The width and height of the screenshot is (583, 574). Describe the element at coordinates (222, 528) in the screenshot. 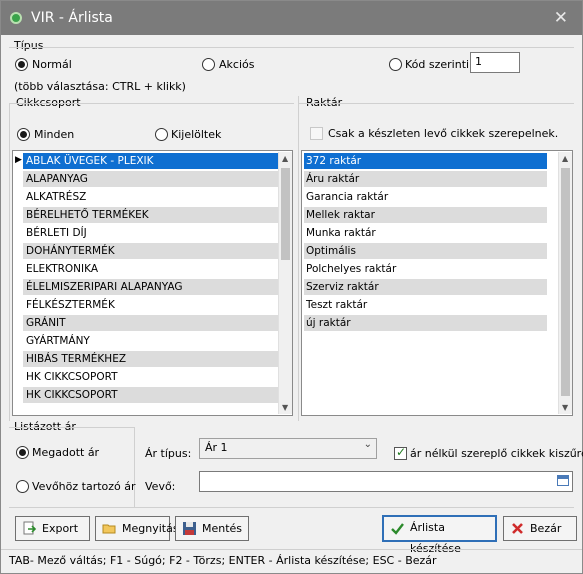

I see `save-button-label: Mentés` at that location.